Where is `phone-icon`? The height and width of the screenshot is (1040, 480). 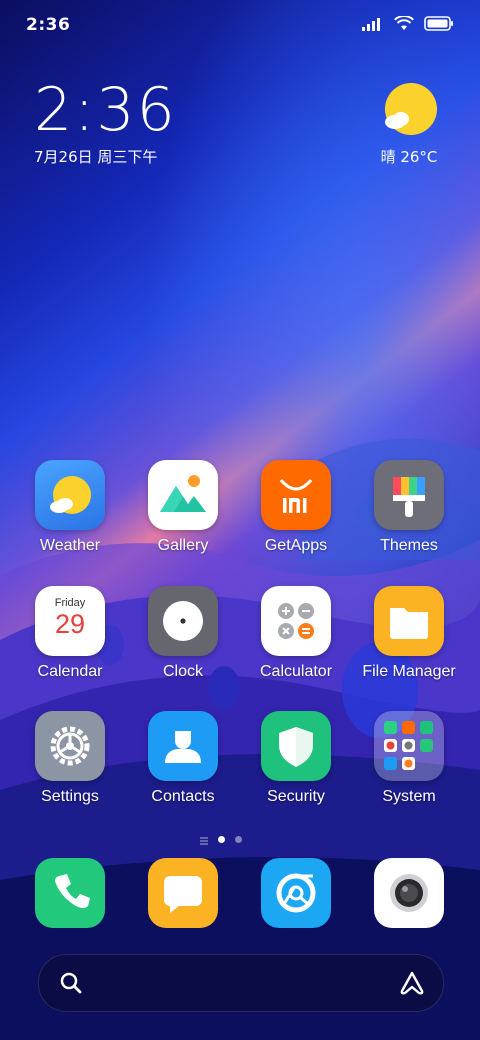 phone-icon is located at coordinates (70, 893).